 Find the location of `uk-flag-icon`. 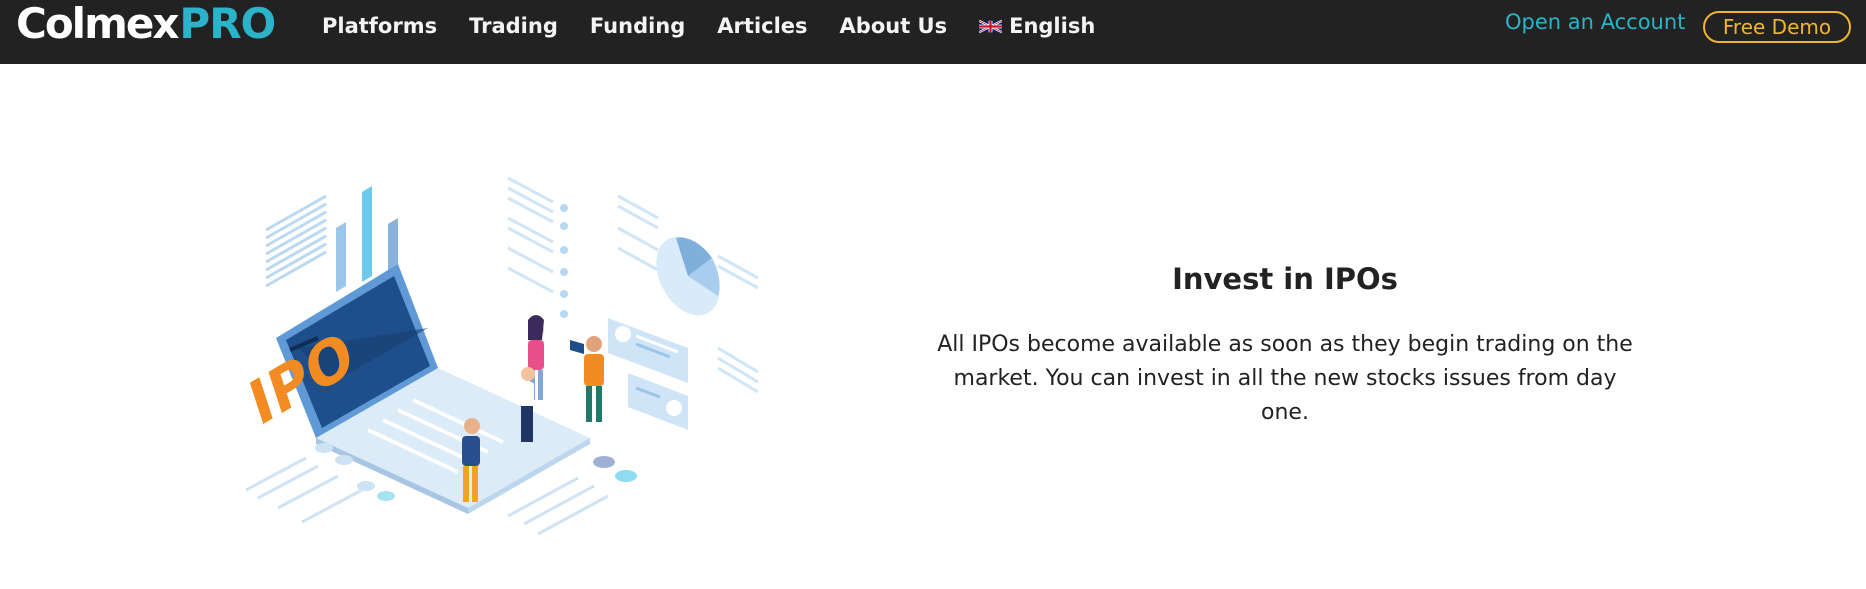

uk-flag-icon is located at coordinates (991, 26).